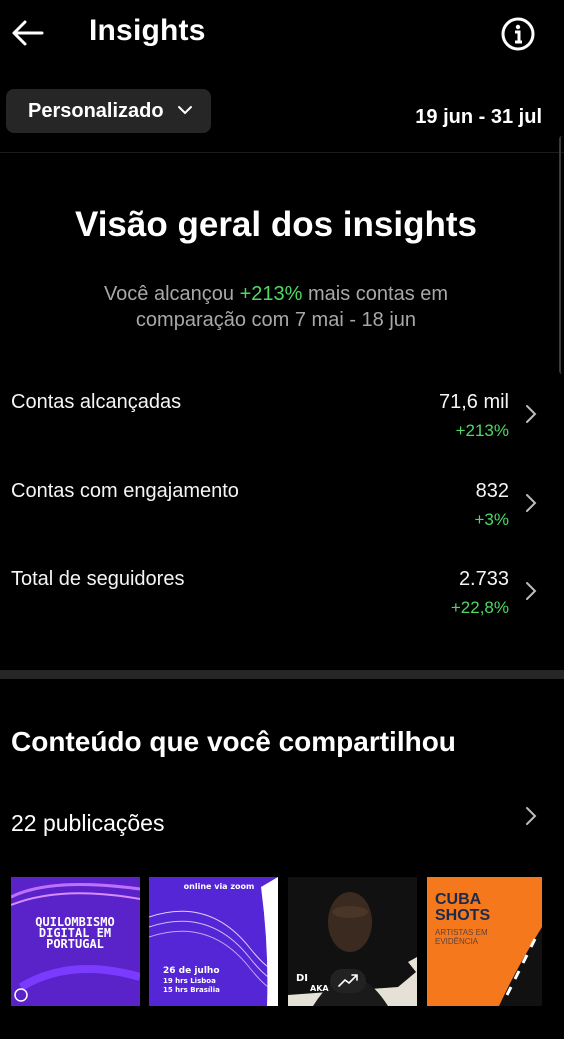 This screenshot has height=1039, width=564. I want to click on info-icon, so click(518, 34).